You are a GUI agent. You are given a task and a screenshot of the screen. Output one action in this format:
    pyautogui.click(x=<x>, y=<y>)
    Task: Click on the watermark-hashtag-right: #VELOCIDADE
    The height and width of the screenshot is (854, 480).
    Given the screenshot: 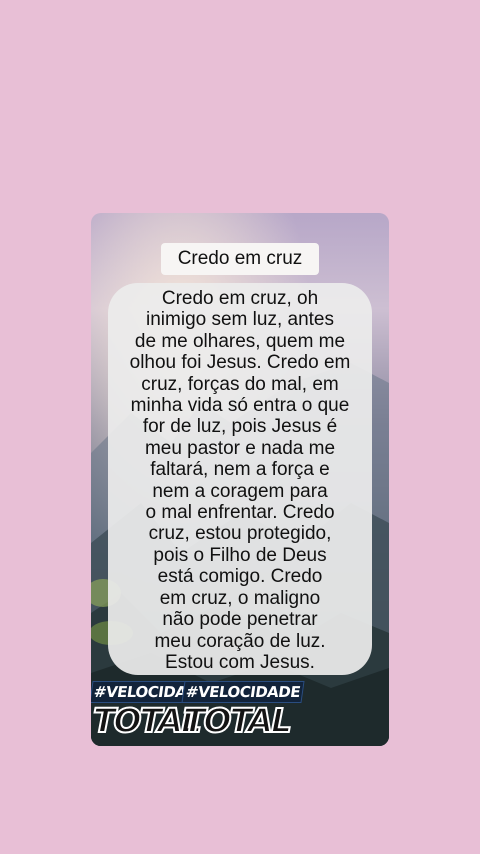 What is the action you would take?
    pyautogui.click(x=243, y=692)
    